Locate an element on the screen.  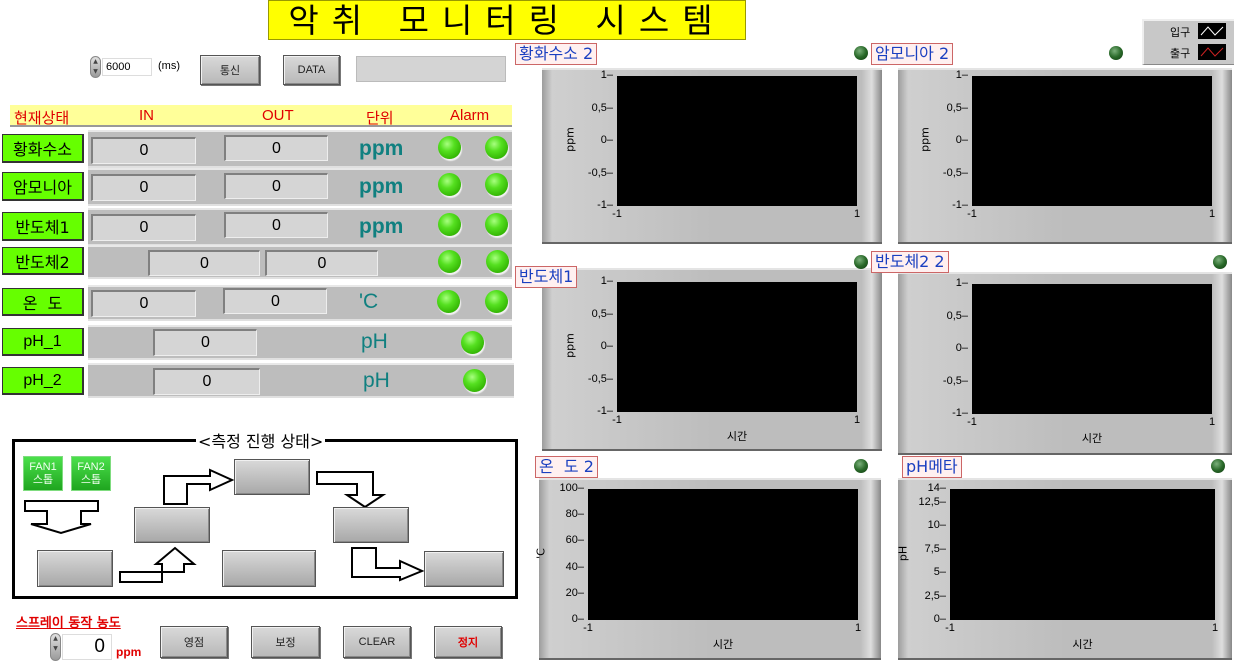
graph-0-ytick: 0,5– is located at coordinates (602, 107).